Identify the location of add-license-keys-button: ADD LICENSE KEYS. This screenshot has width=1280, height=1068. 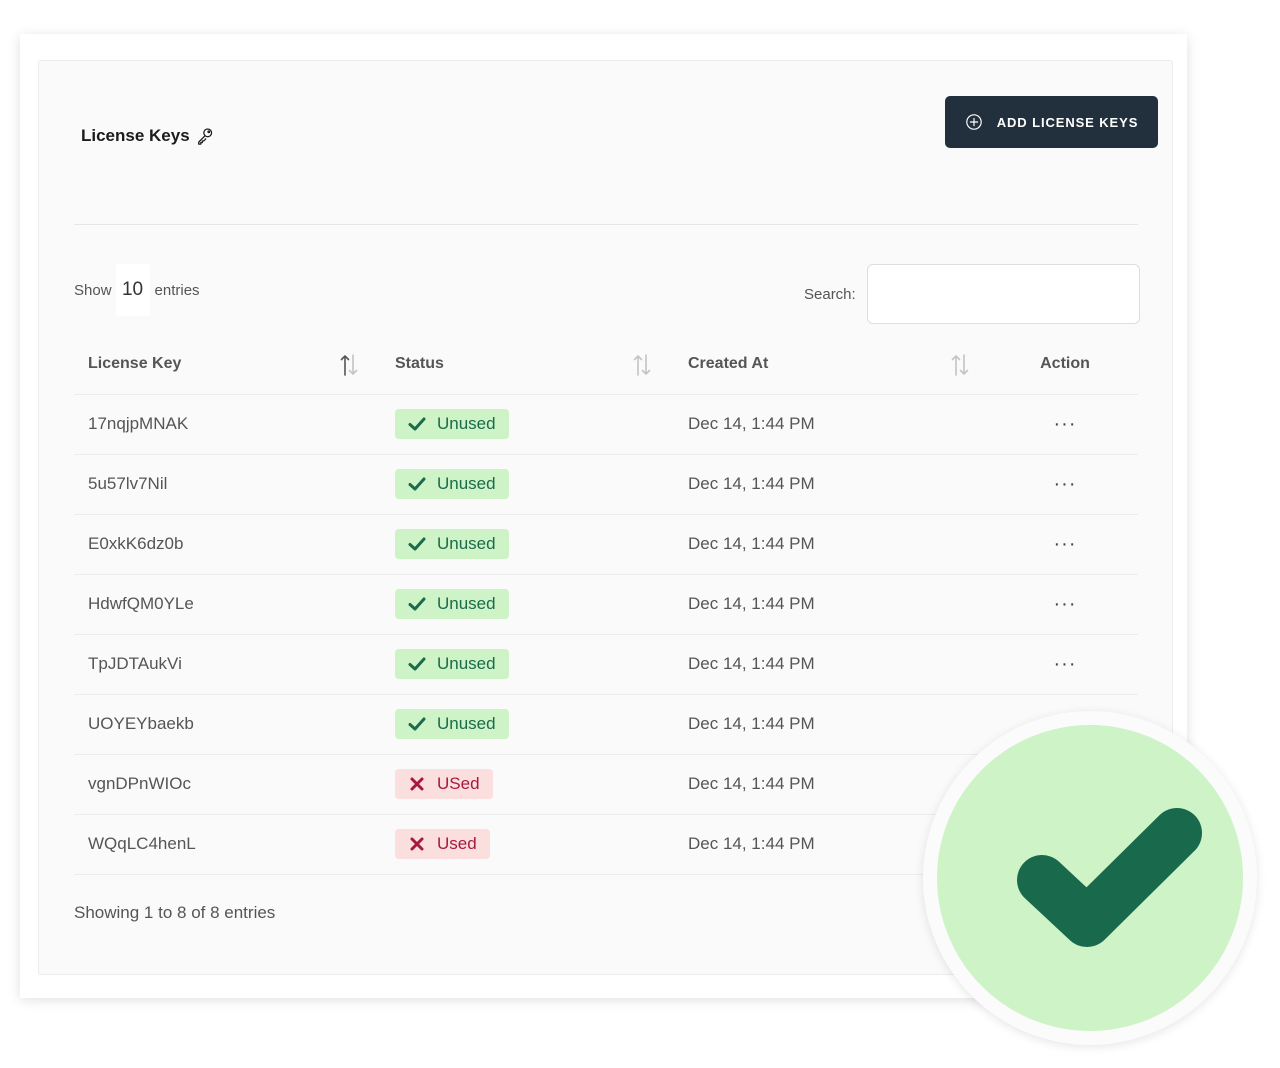
(1051, 122).